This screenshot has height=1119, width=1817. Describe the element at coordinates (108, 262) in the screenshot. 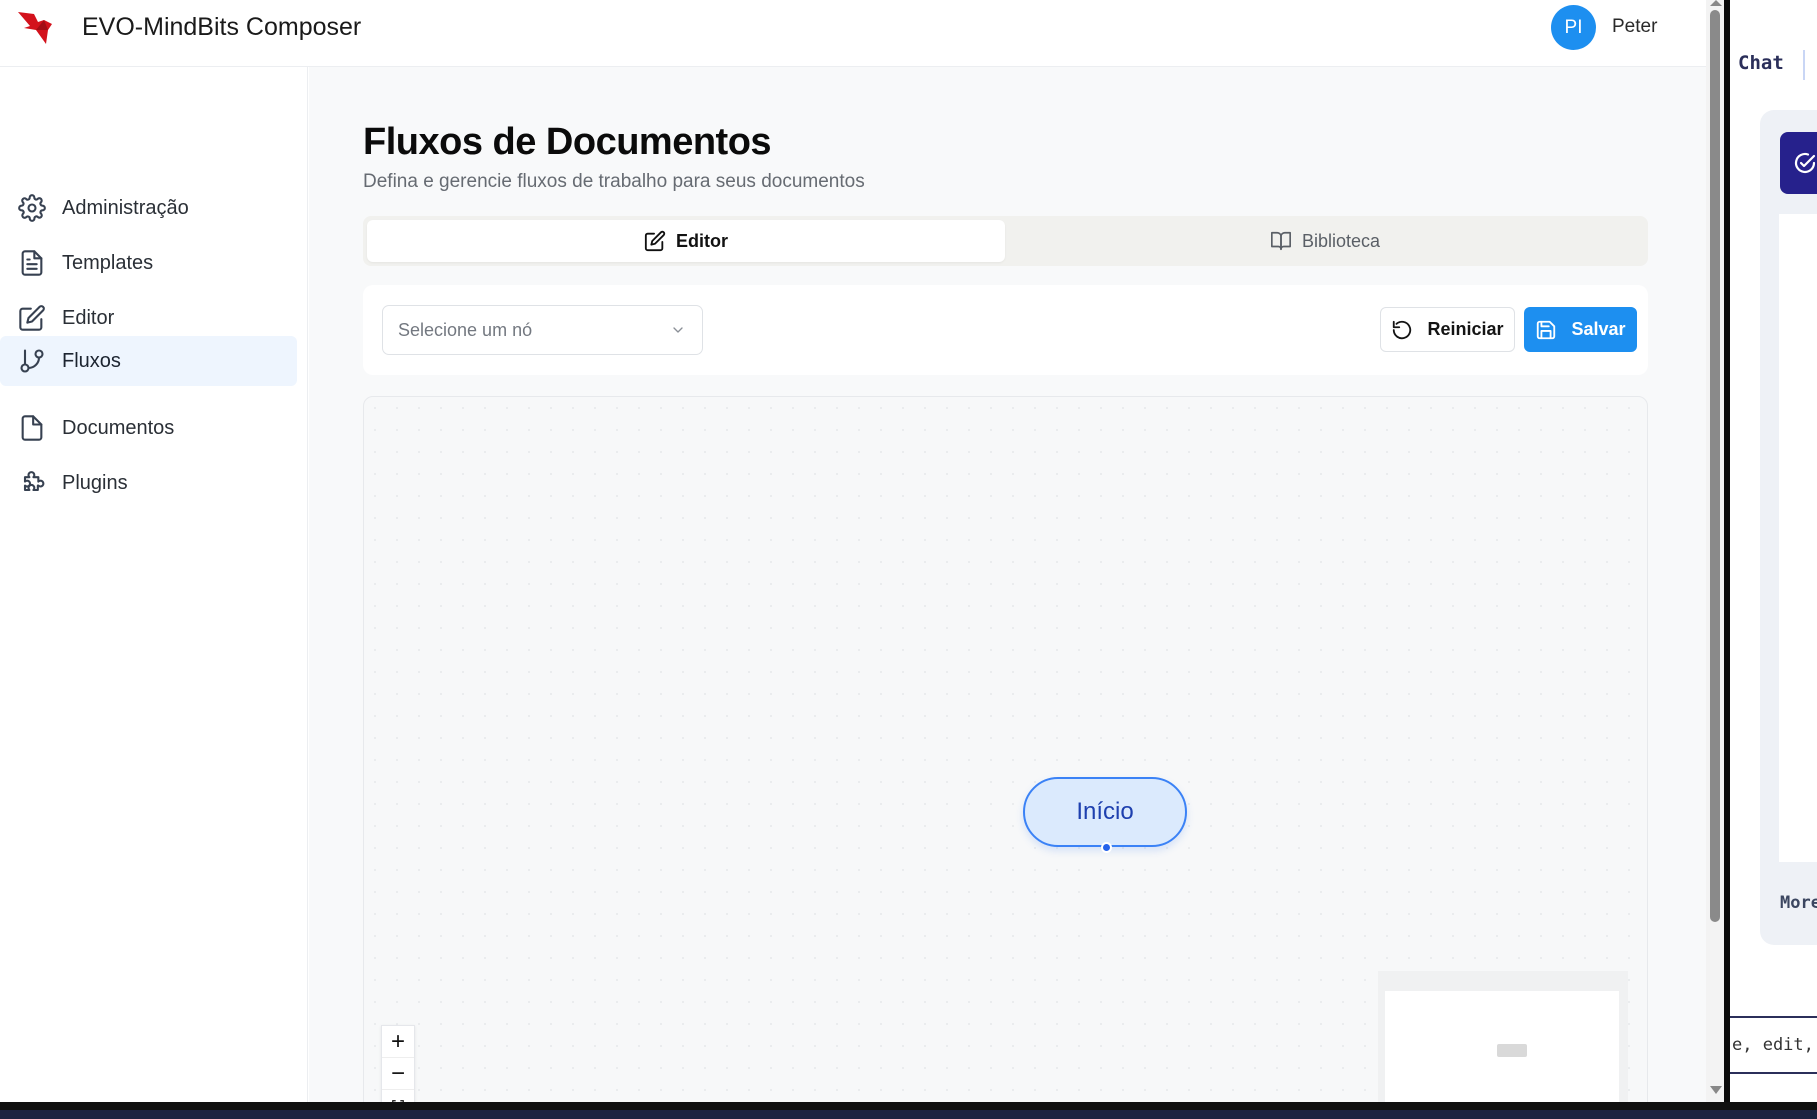

I see `sidebar-item-label: Templates` at that location.